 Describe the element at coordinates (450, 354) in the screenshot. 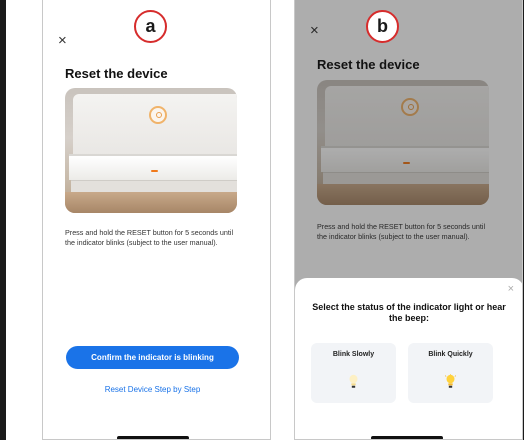

I see `option-label: Blink Quickly` at that location.